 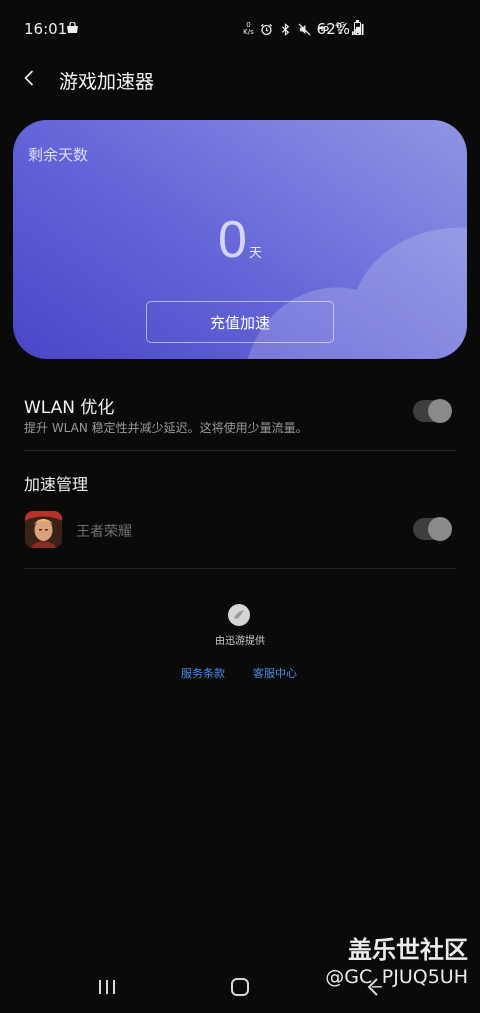 I want to click on bluetooth-icon, so click(x=286, y=29).